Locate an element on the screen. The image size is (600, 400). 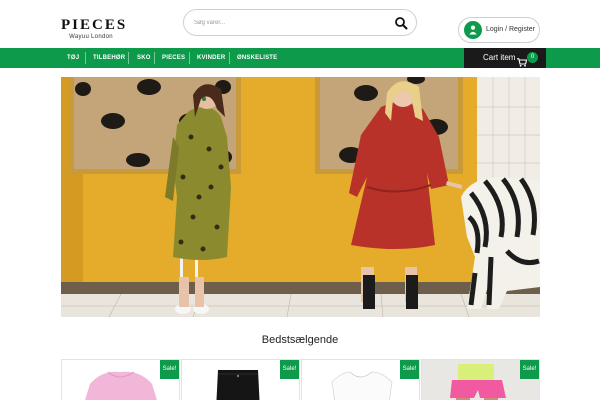
cart-icon is located at coordinates (522, 63).